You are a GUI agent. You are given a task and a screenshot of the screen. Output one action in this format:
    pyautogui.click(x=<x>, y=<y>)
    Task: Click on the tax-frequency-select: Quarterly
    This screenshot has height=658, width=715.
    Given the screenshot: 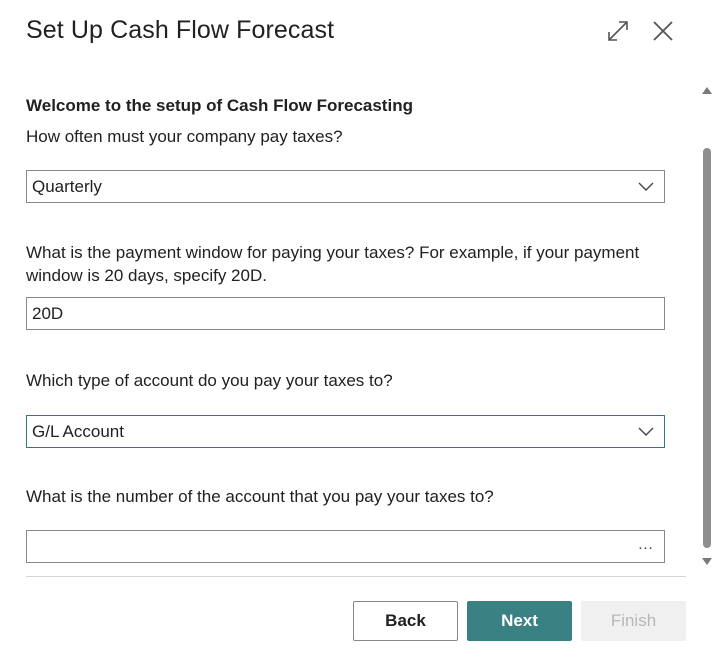 What is the action you would take?
    pyautogui.click(x=345, y=186)
    